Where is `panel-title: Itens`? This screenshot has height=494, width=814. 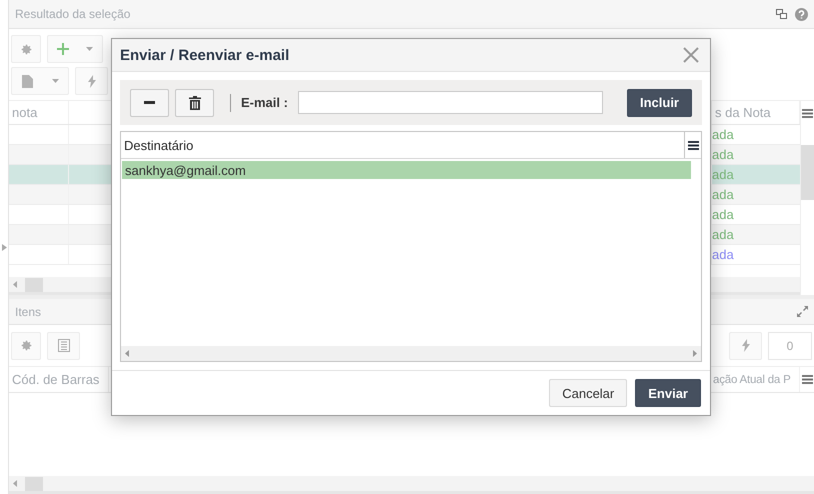
panel-title: Itens is located at coordinates (28, 311).